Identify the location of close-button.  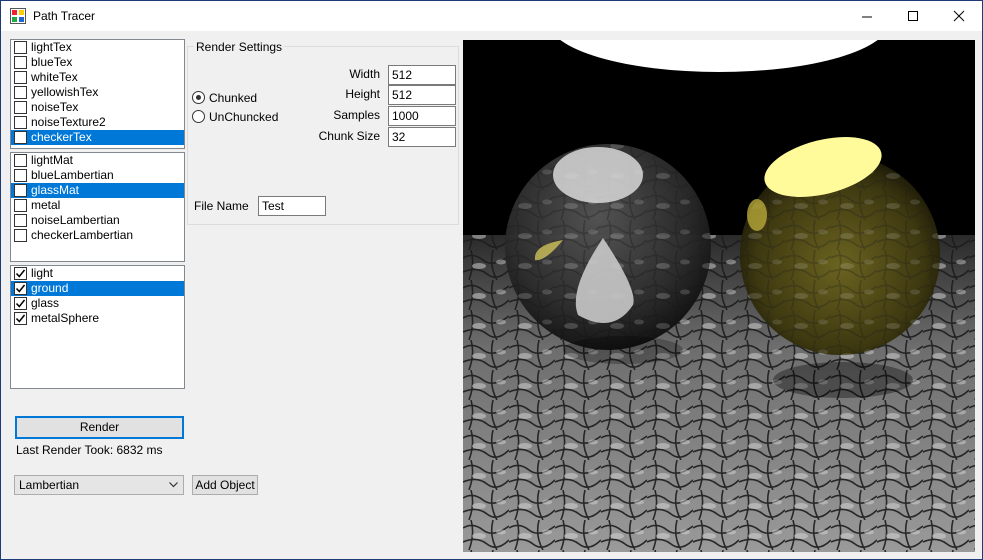
(959, 16).